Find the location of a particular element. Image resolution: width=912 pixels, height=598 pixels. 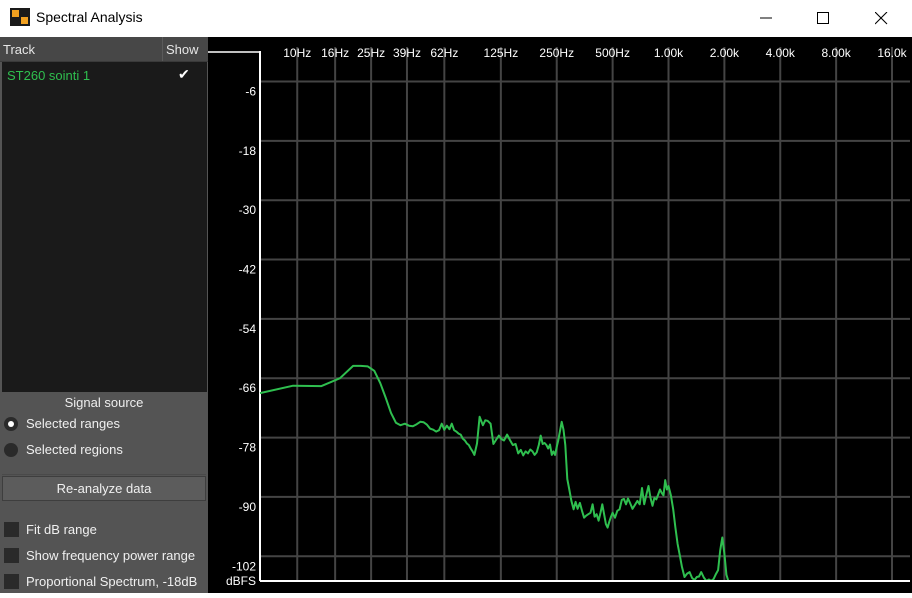

fit-db-range-checkbox is located at coordinates (11, 529).